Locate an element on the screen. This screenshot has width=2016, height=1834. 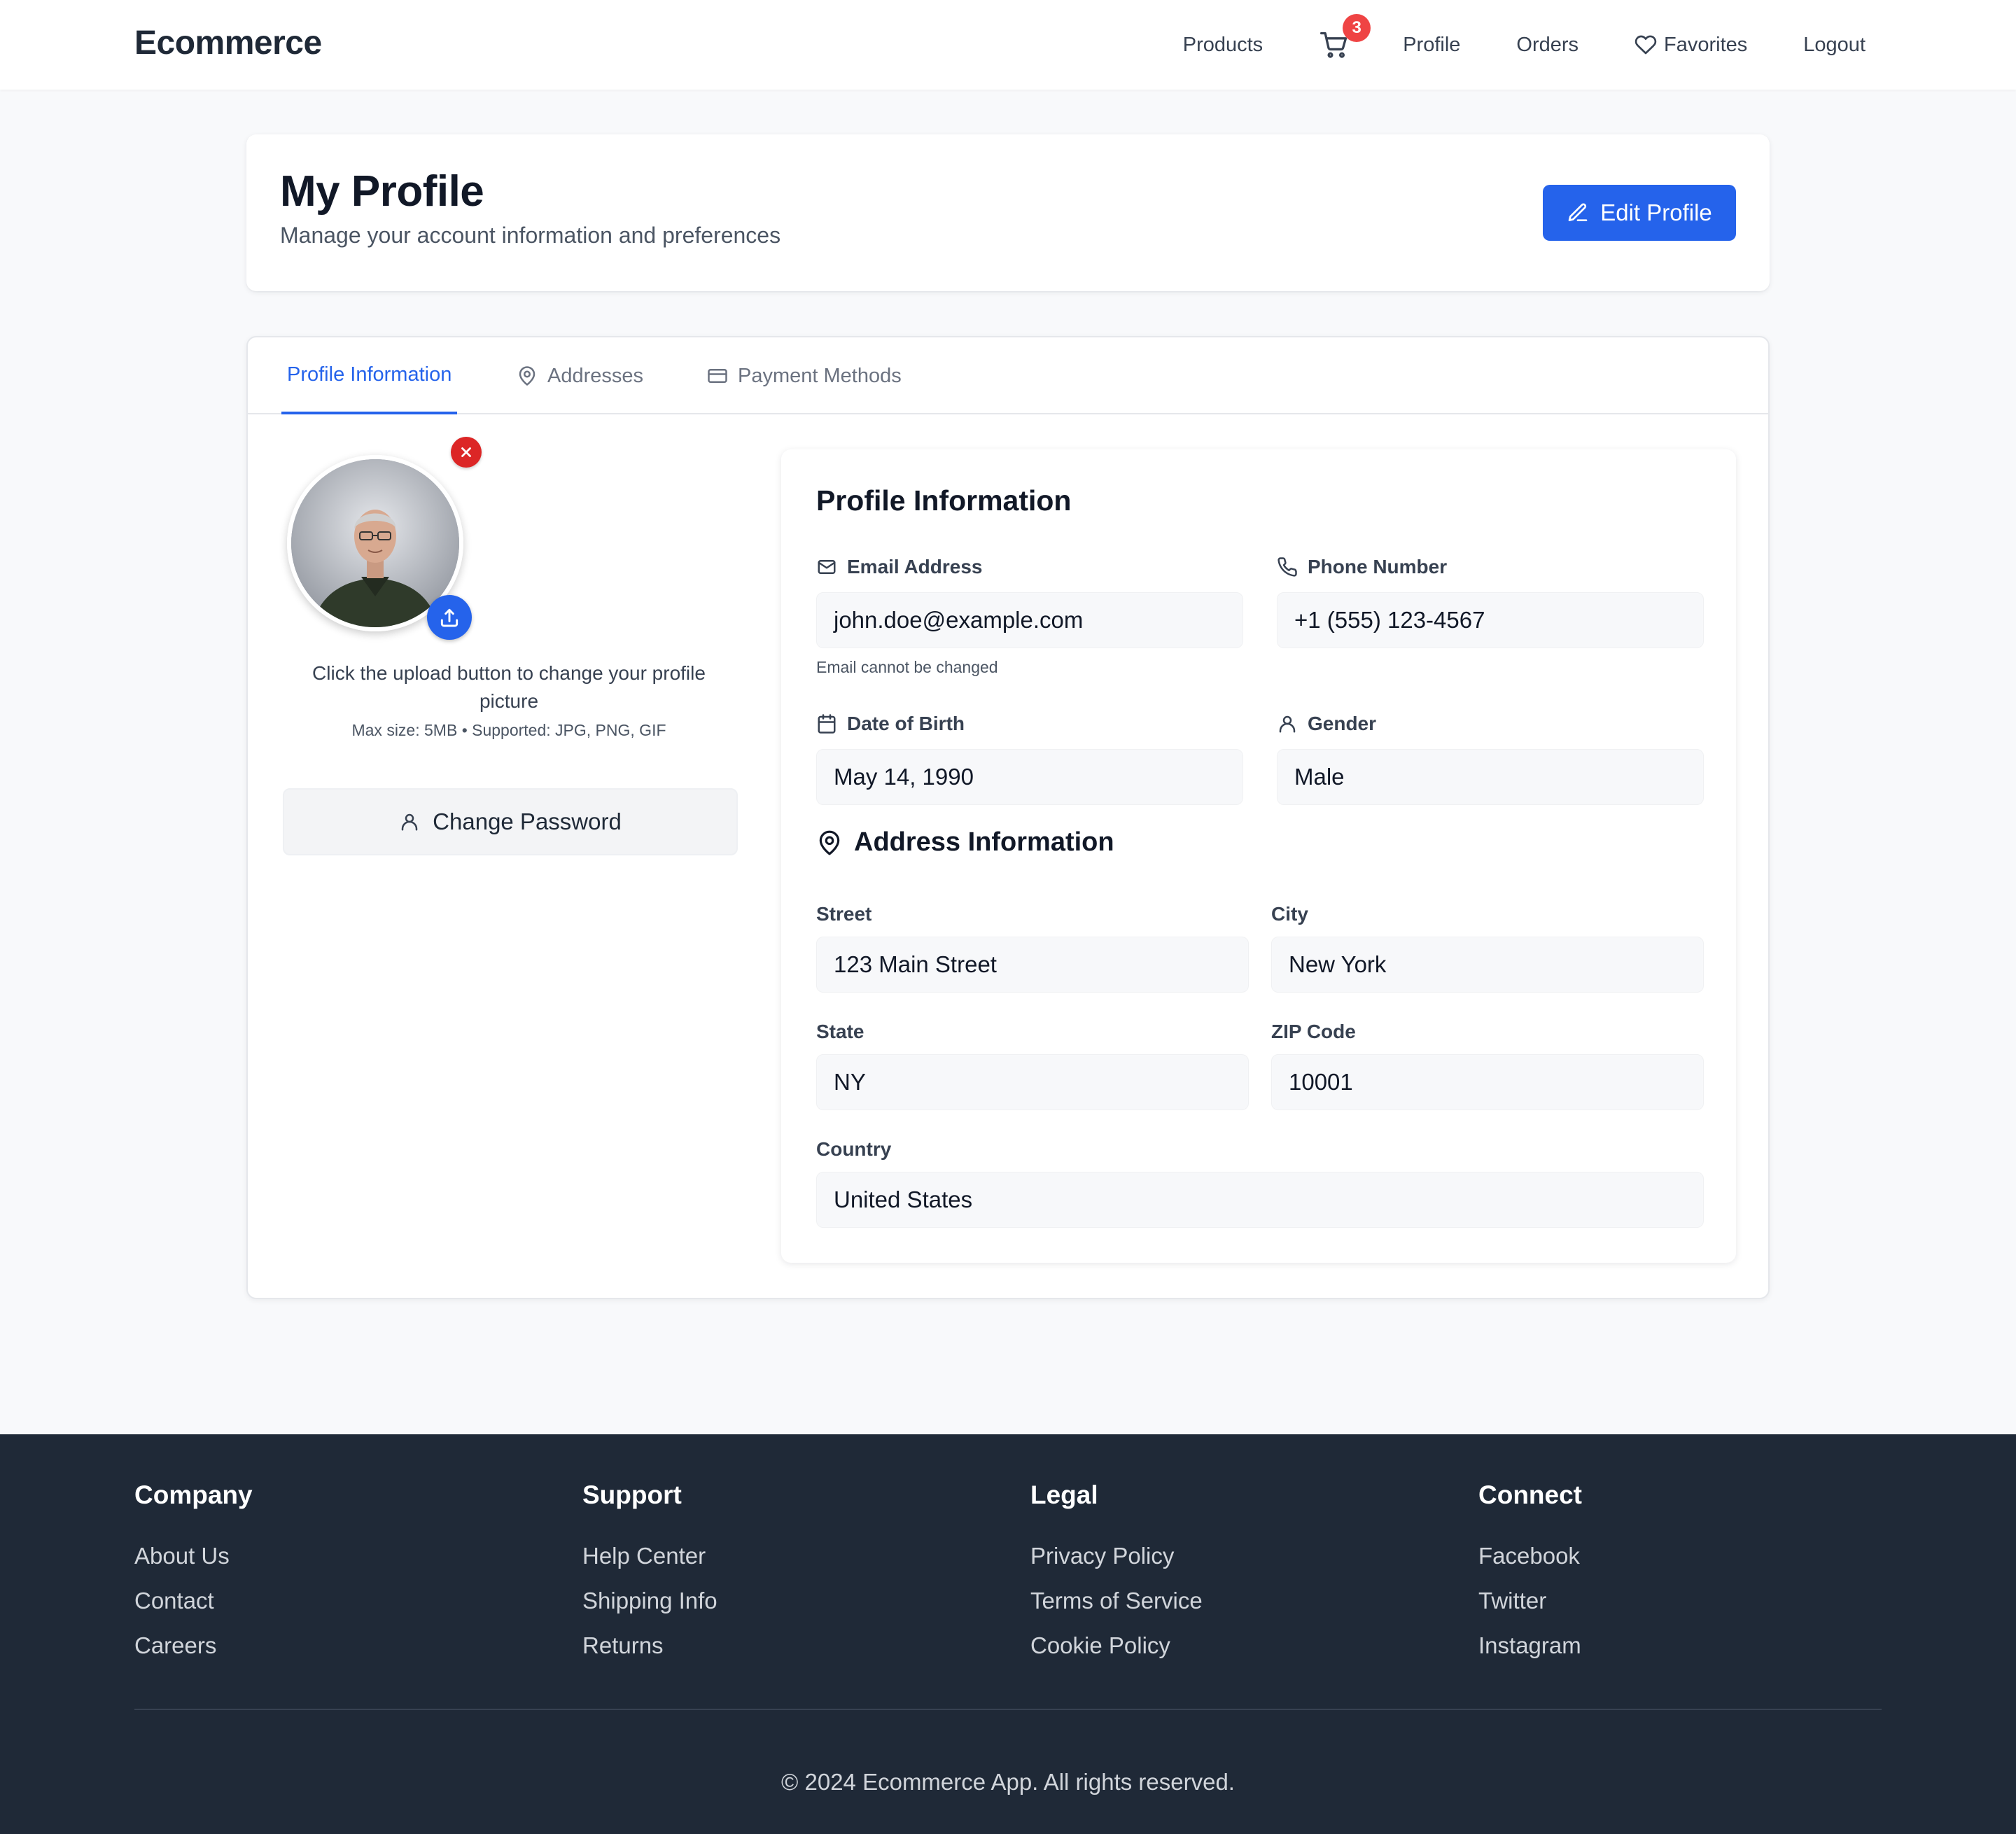
gender-label: Gender is located at coordinates (1326, 724).